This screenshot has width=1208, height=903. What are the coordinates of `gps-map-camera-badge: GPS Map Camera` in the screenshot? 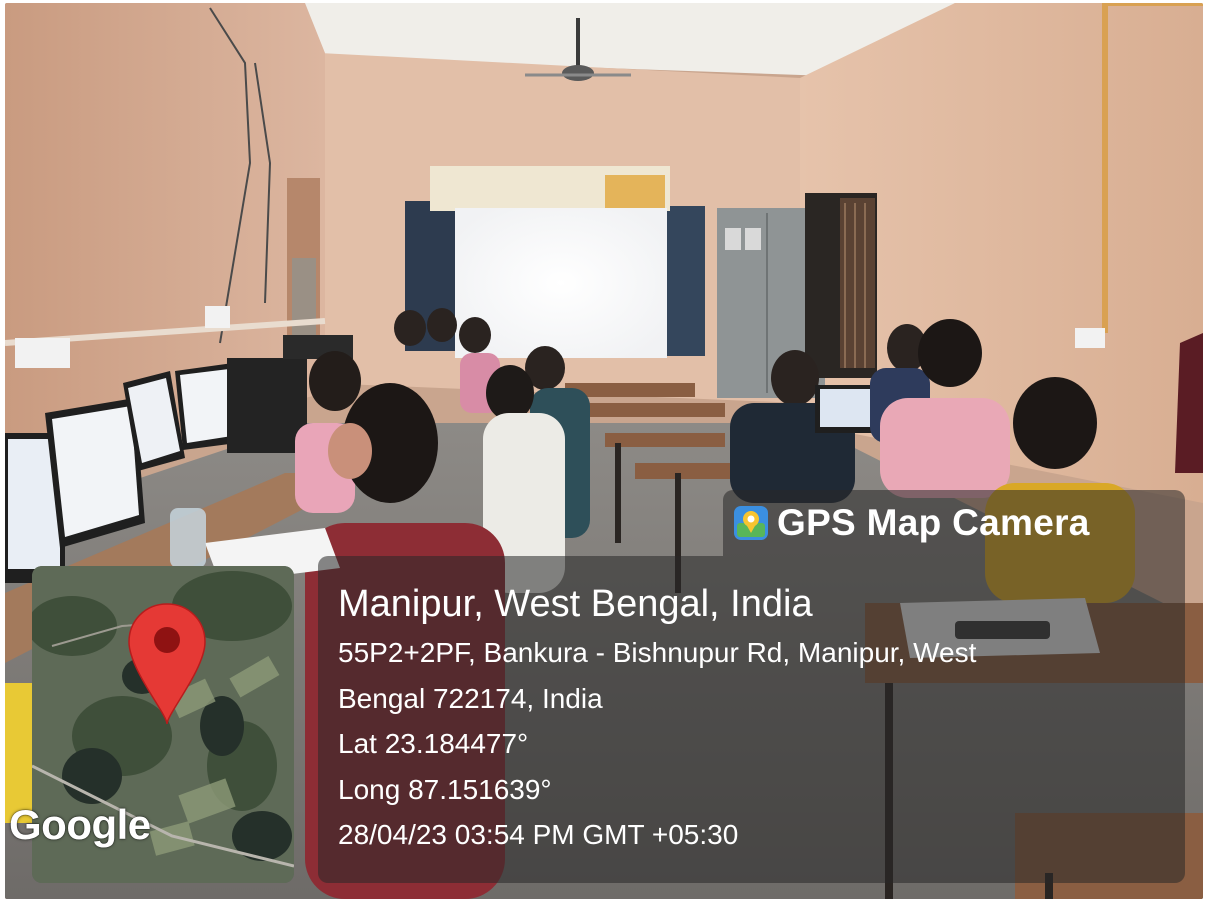 It's located at (954, 523).